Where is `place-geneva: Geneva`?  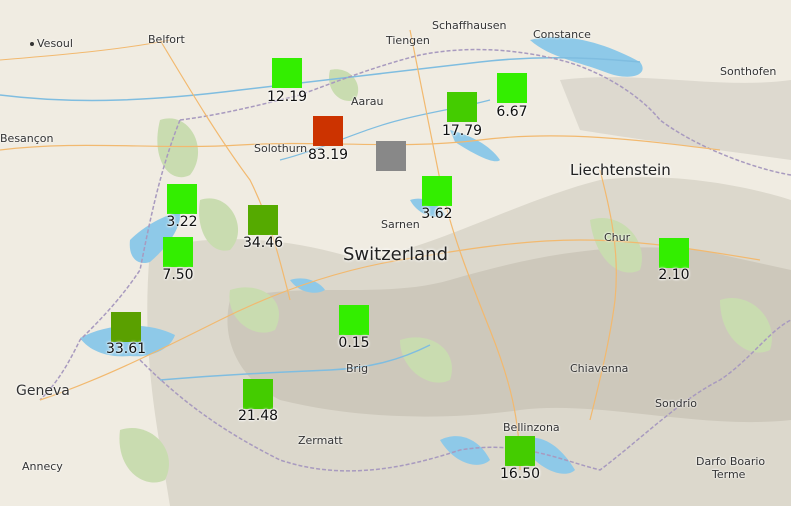
place-geneva: Geneva is located at coordinates (43, 391).